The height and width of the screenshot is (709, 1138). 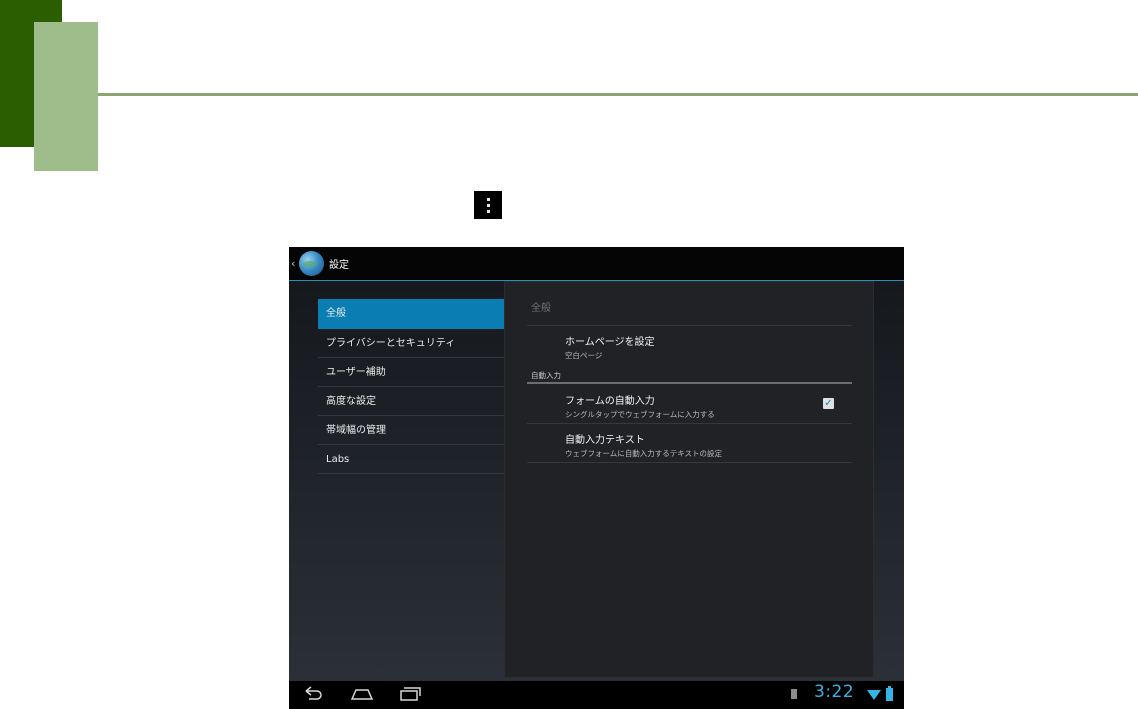 I want to click on browser-globe-icon, so click(x=311, y=263).